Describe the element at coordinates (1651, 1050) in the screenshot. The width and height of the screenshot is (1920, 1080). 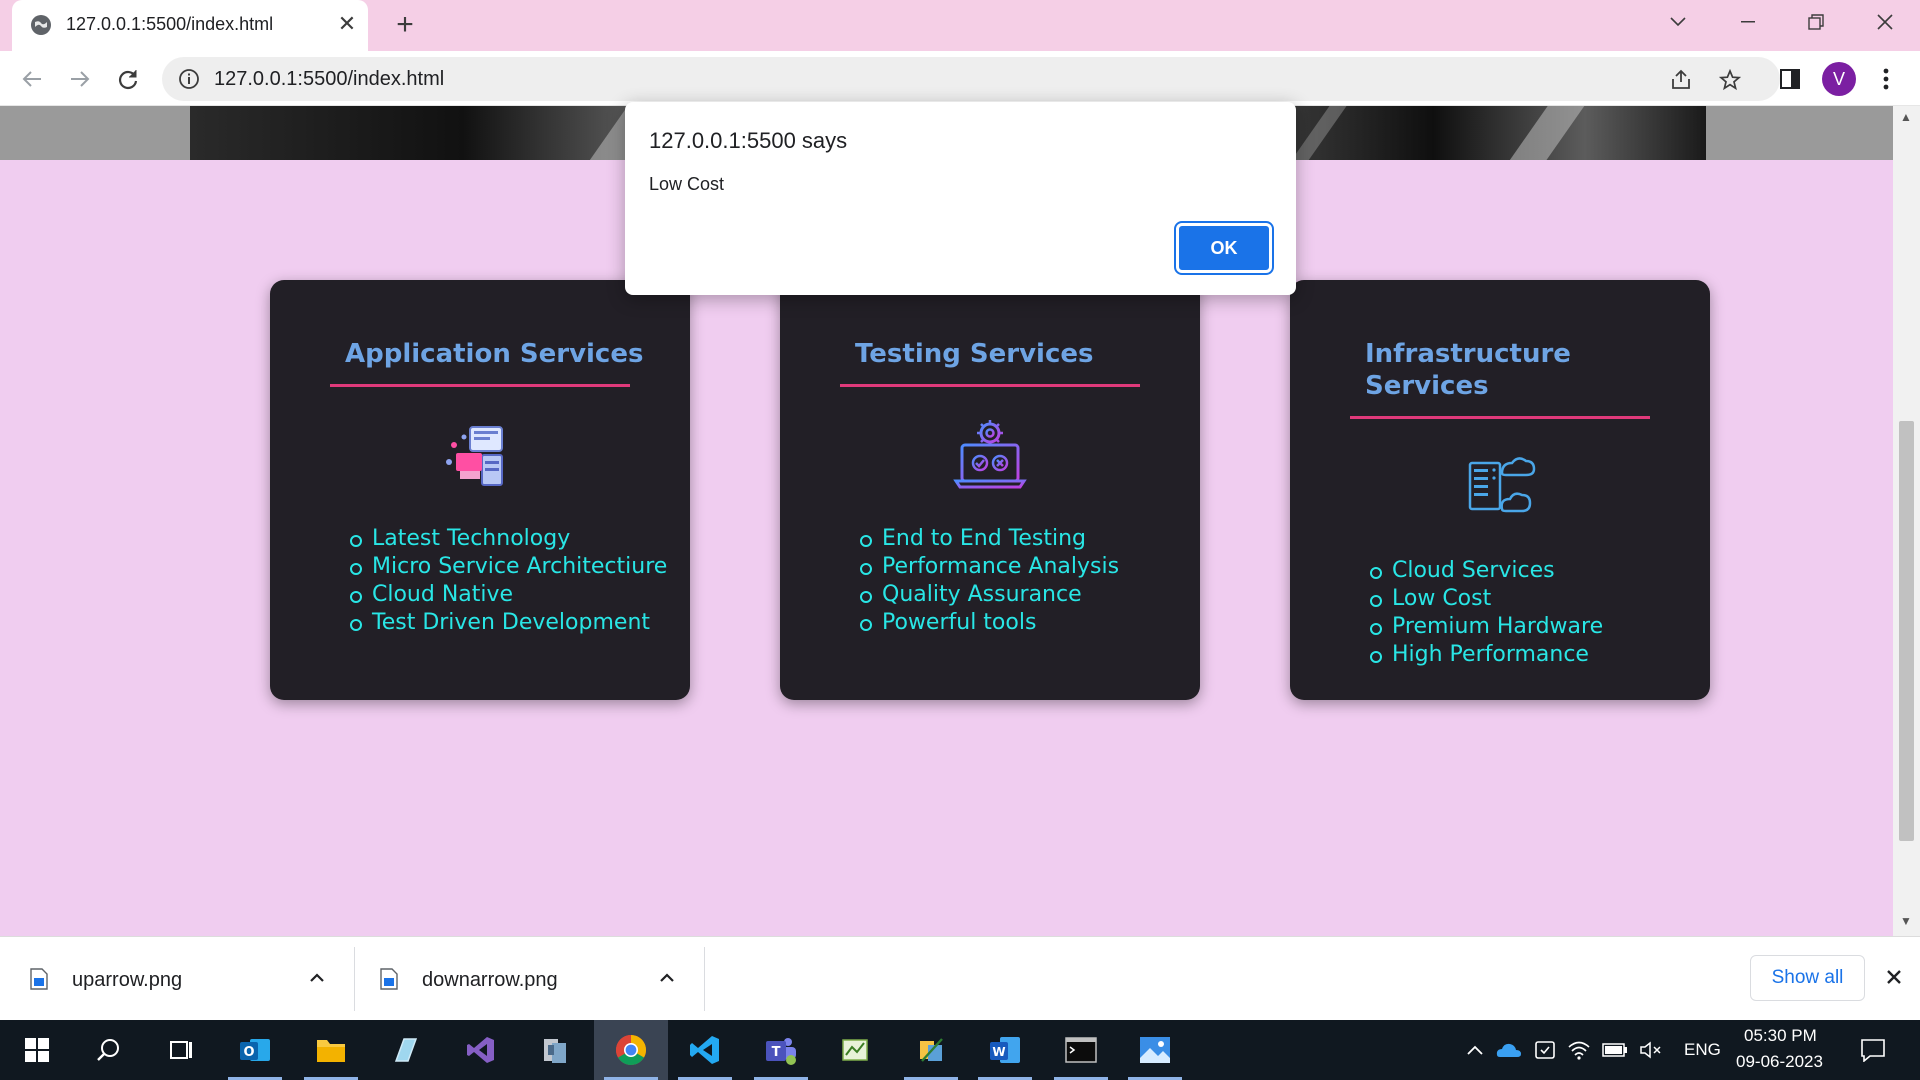
I see `volume-muted-icon` at that location.